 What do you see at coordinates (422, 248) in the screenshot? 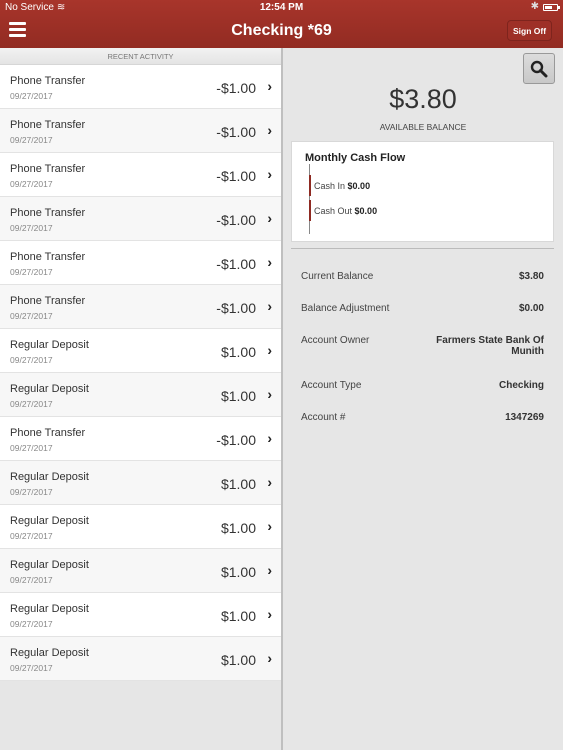
I see `section-divider` at bounding box center [422, 248].